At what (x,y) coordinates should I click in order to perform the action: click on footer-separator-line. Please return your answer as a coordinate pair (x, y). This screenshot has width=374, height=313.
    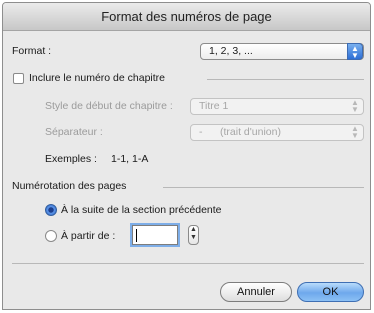
    Looking at the image, I should click on (188, 263).